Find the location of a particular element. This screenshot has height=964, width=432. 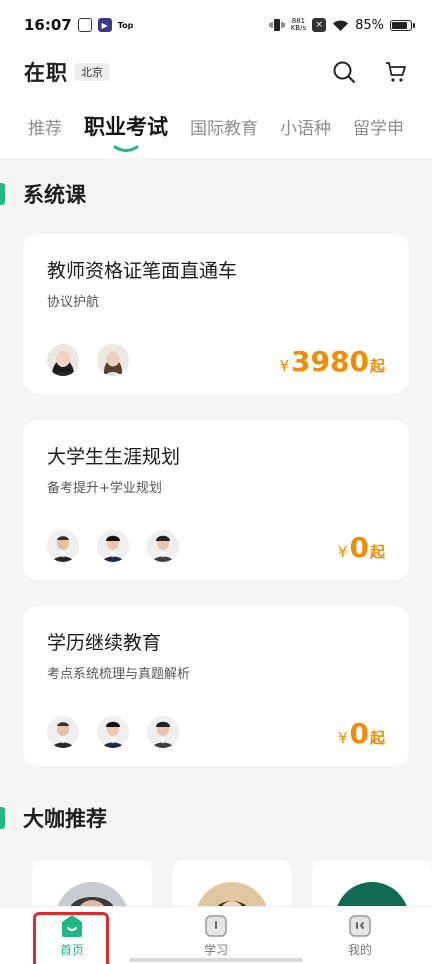

status-bar: 16:07 ▶ Top 881 KB/s × 85% is located at coordinates (216, 25).